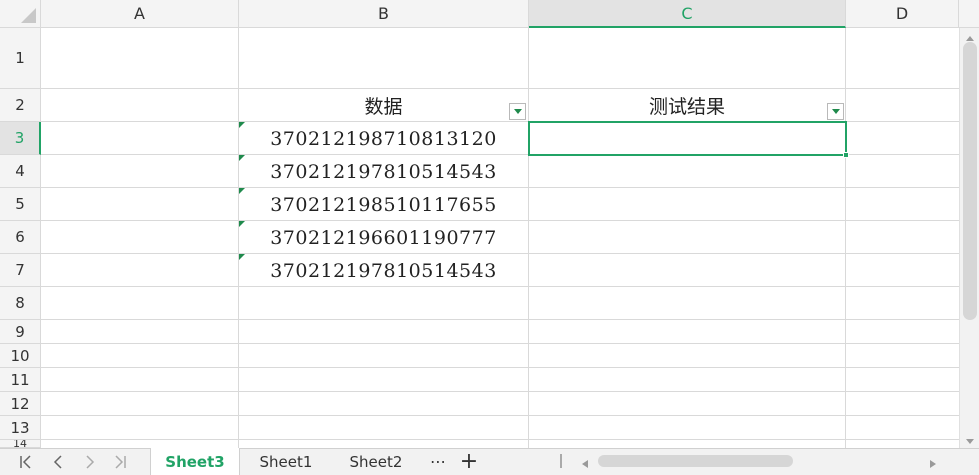 This screenshot has height=475, width=979. Describe the element at coordinates (687, 14) in the screenshot. I see `column-header-c: C` at that location.